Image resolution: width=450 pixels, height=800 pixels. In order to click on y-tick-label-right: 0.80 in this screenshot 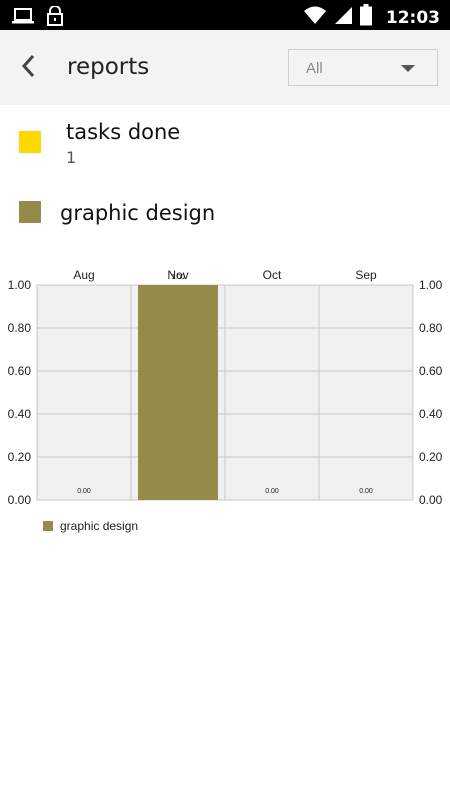, I will do `click(431, 328)`.